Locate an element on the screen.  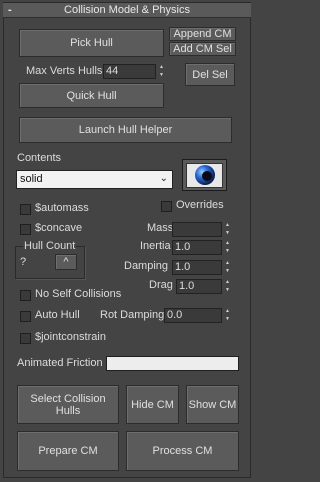
jointconstrain-checkbox is located at coordinates (25, 338).